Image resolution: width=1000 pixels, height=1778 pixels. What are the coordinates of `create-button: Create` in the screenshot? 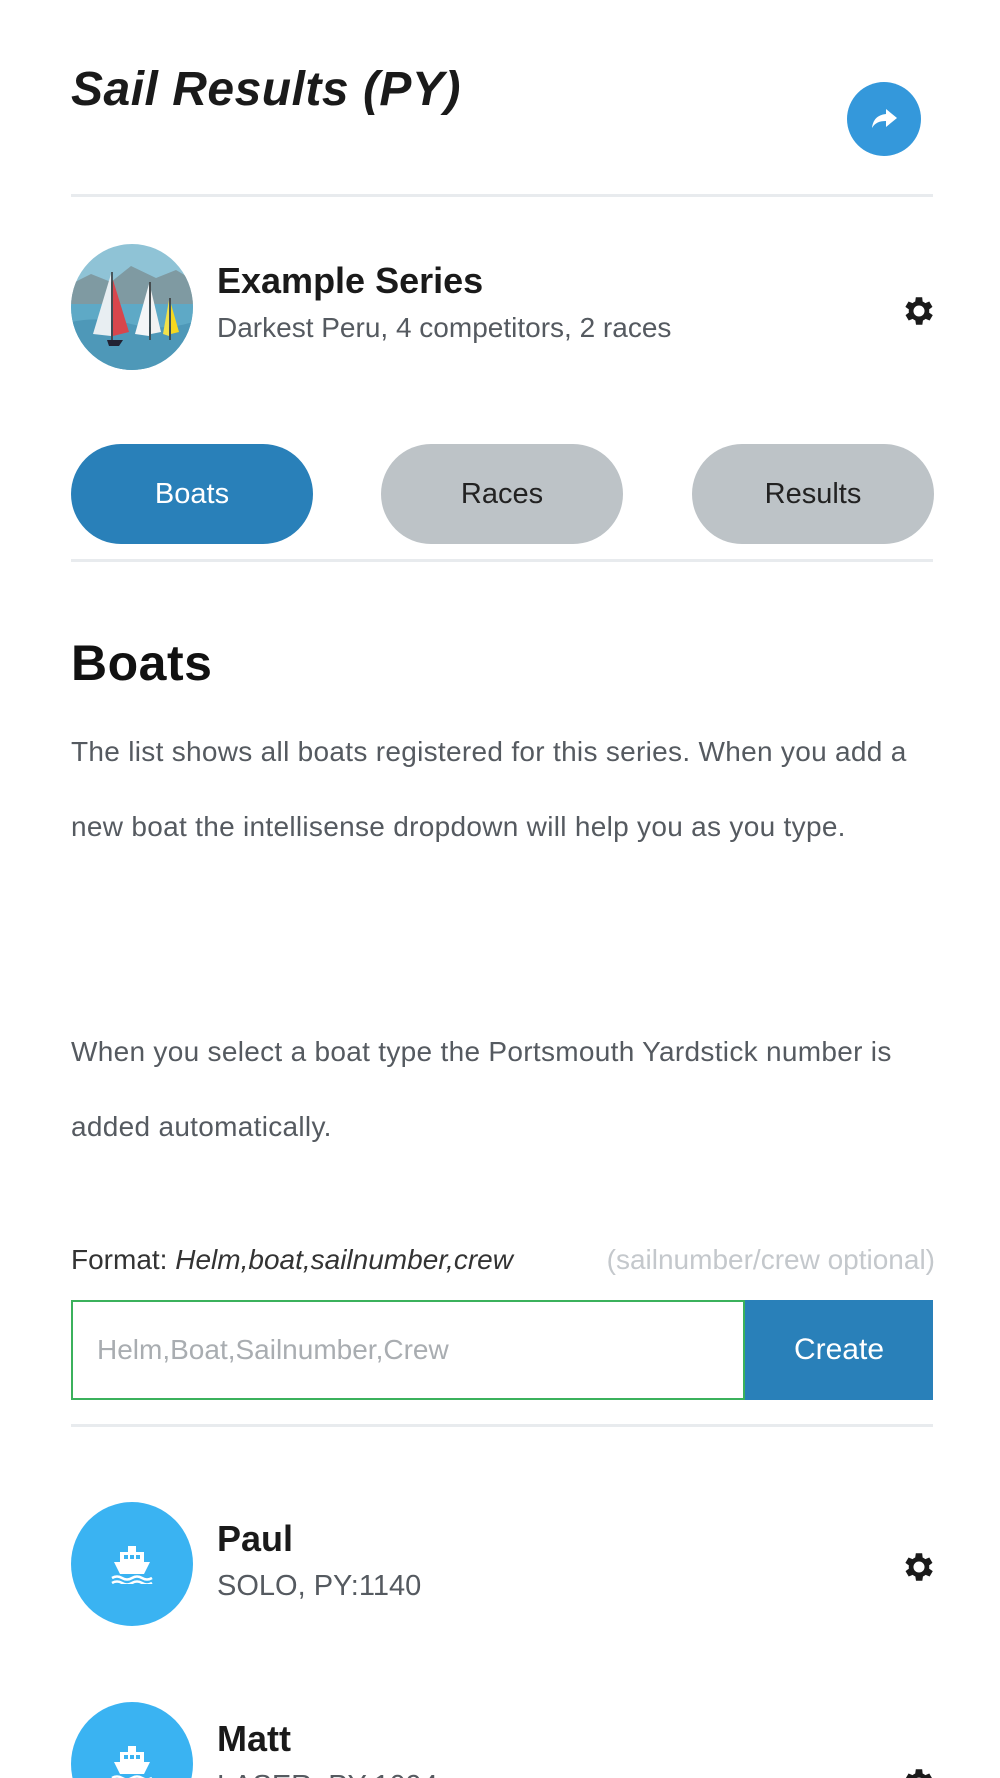 It's located at (839, 1350).